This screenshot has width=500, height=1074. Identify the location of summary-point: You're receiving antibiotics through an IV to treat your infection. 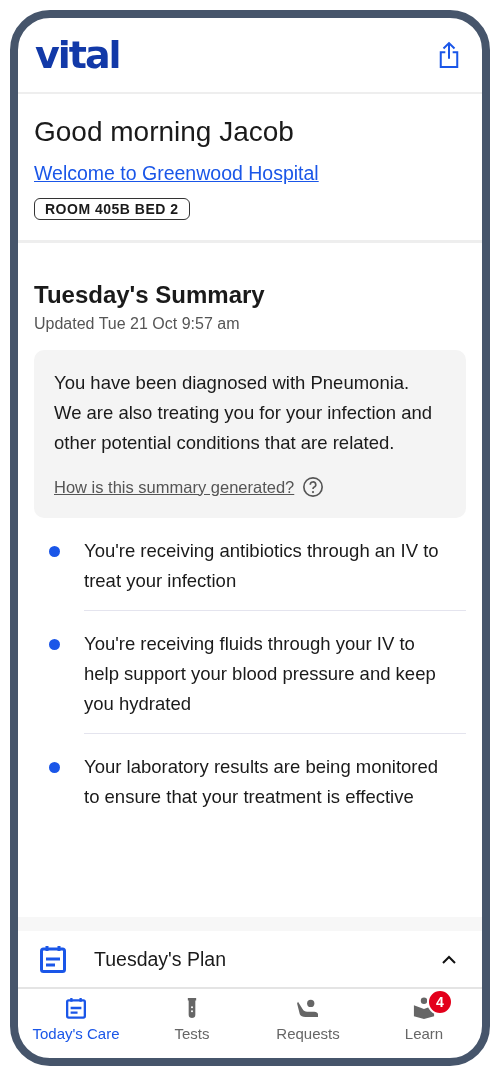
(275, 573).